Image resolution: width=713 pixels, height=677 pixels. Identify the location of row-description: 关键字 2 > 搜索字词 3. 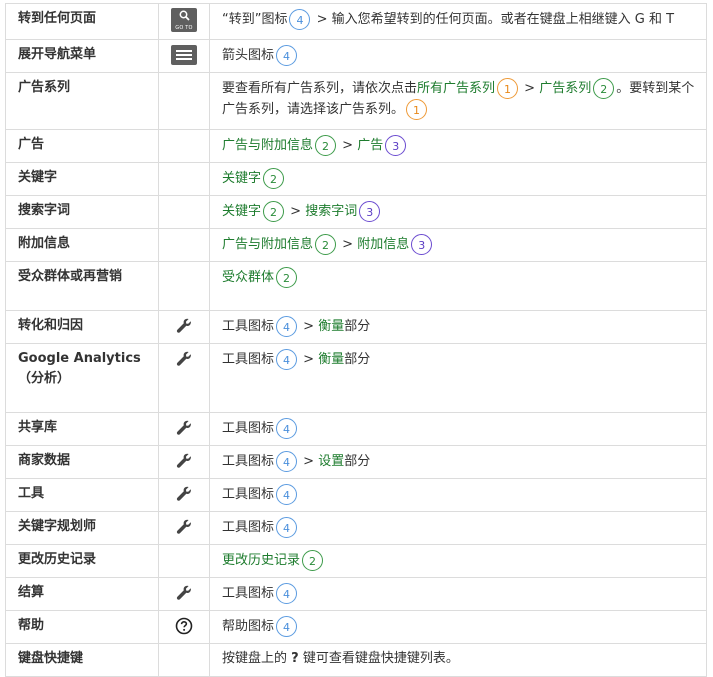
(458, 212).